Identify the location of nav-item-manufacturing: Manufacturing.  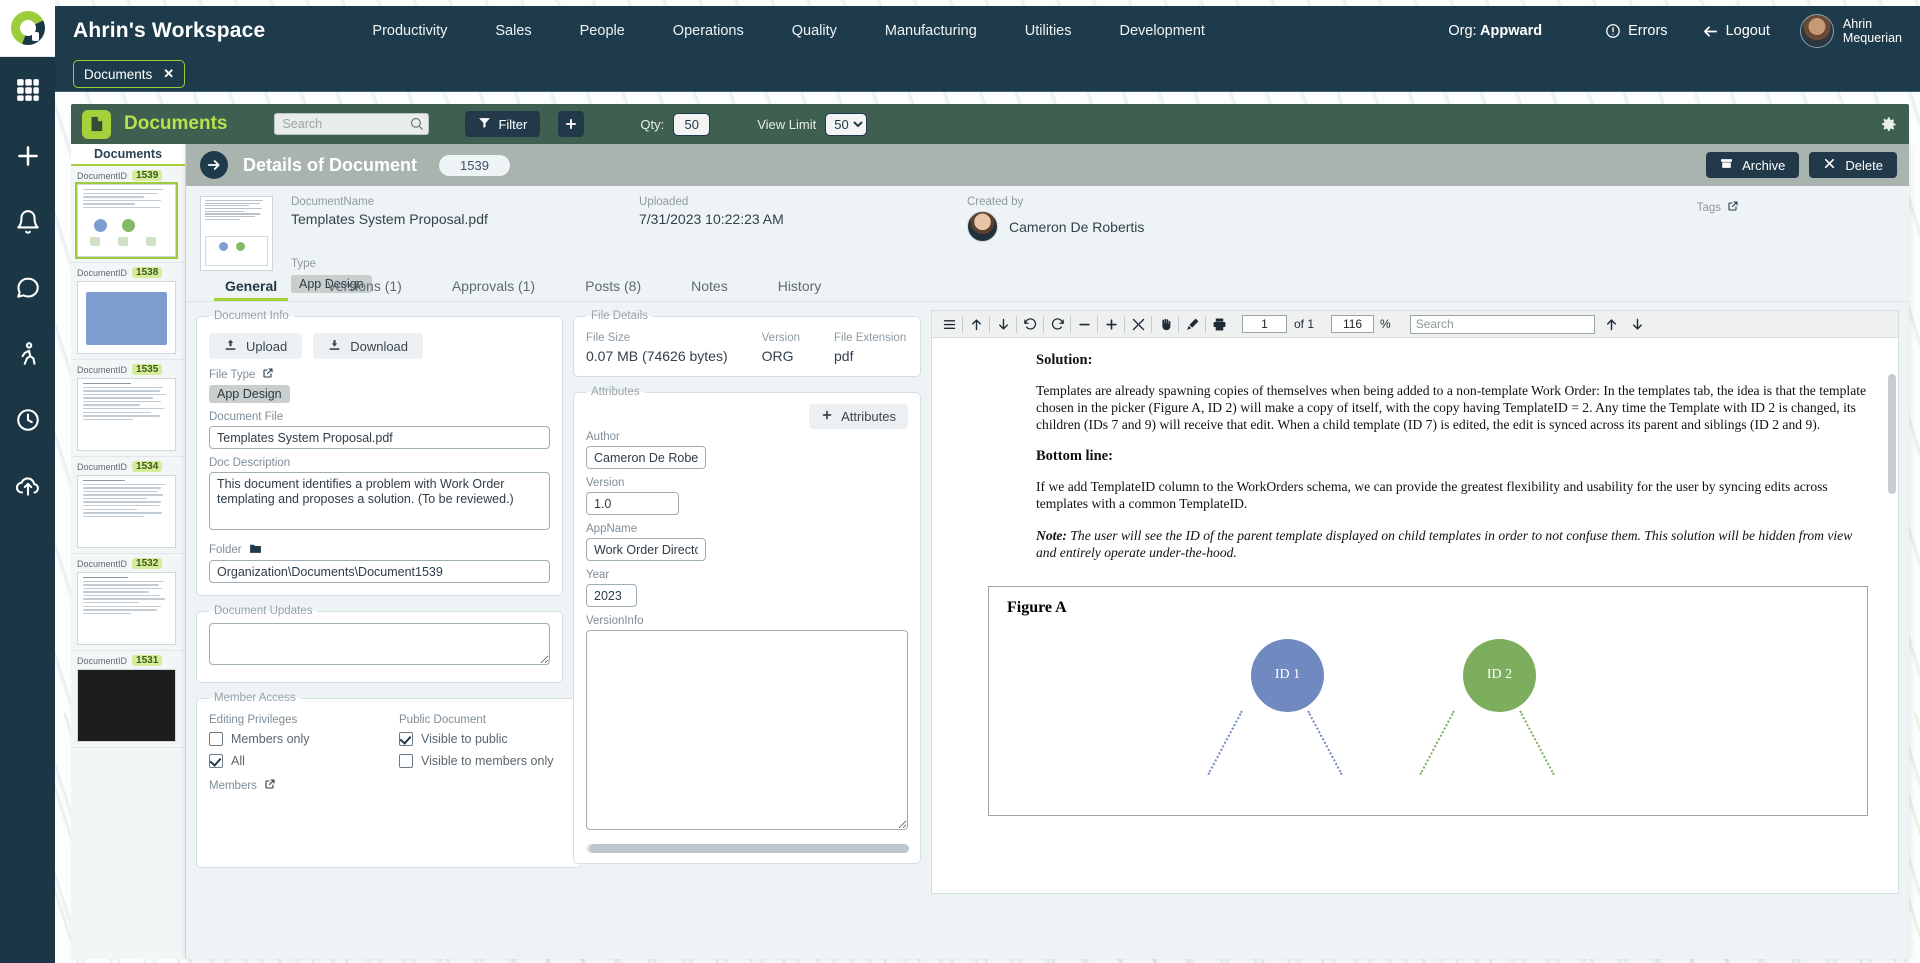
(931, 31).